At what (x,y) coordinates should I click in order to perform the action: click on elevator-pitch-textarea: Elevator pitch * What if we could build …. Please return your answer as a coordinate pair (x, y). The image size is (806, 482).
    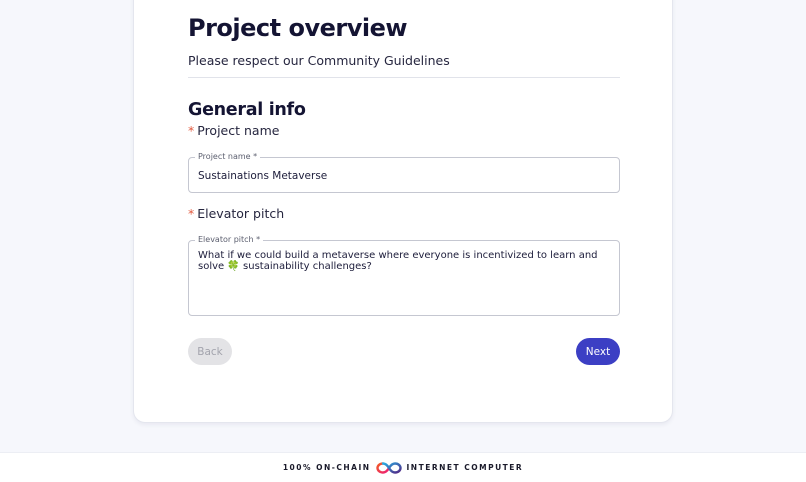
    Looking at the image, I should click on (404, 275).